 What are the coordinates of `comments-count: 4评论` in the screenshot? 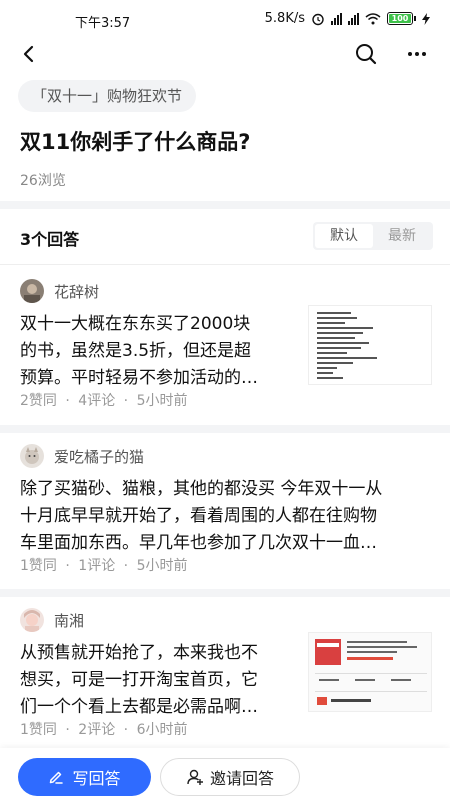 It's located at (96, 401).